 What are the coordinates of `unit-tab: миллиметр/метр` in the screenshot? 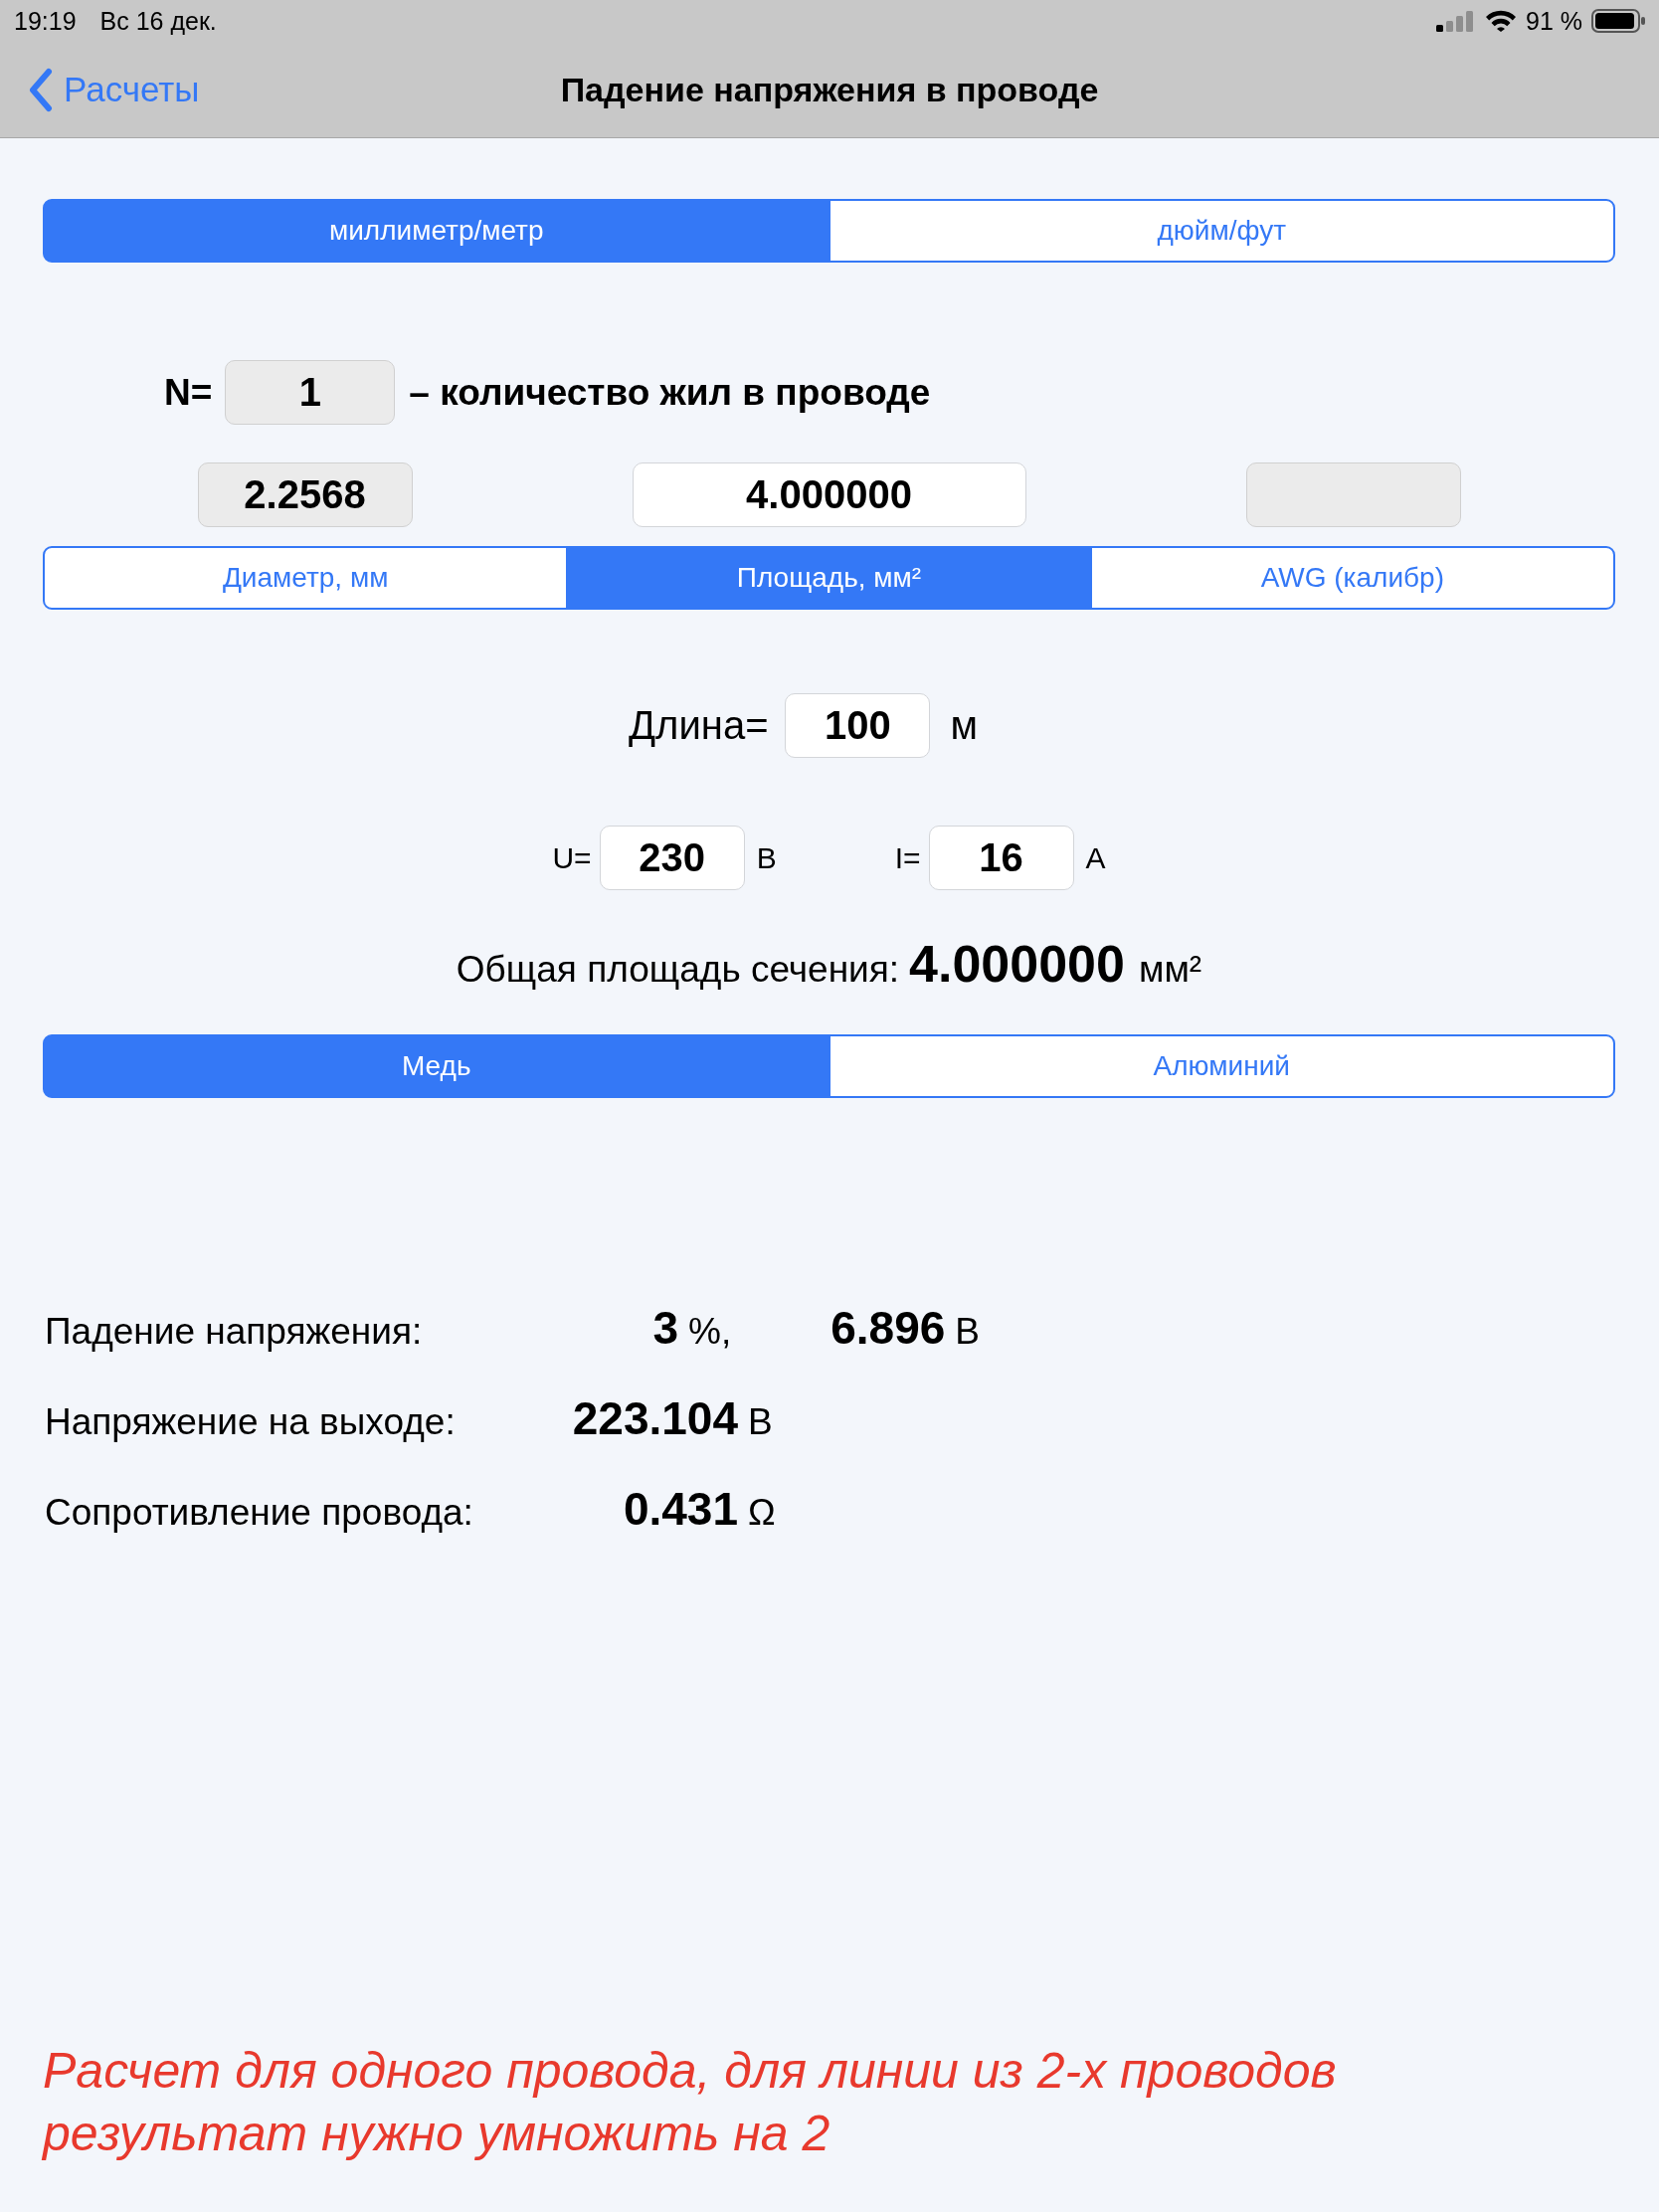 It's located at (436, 231).